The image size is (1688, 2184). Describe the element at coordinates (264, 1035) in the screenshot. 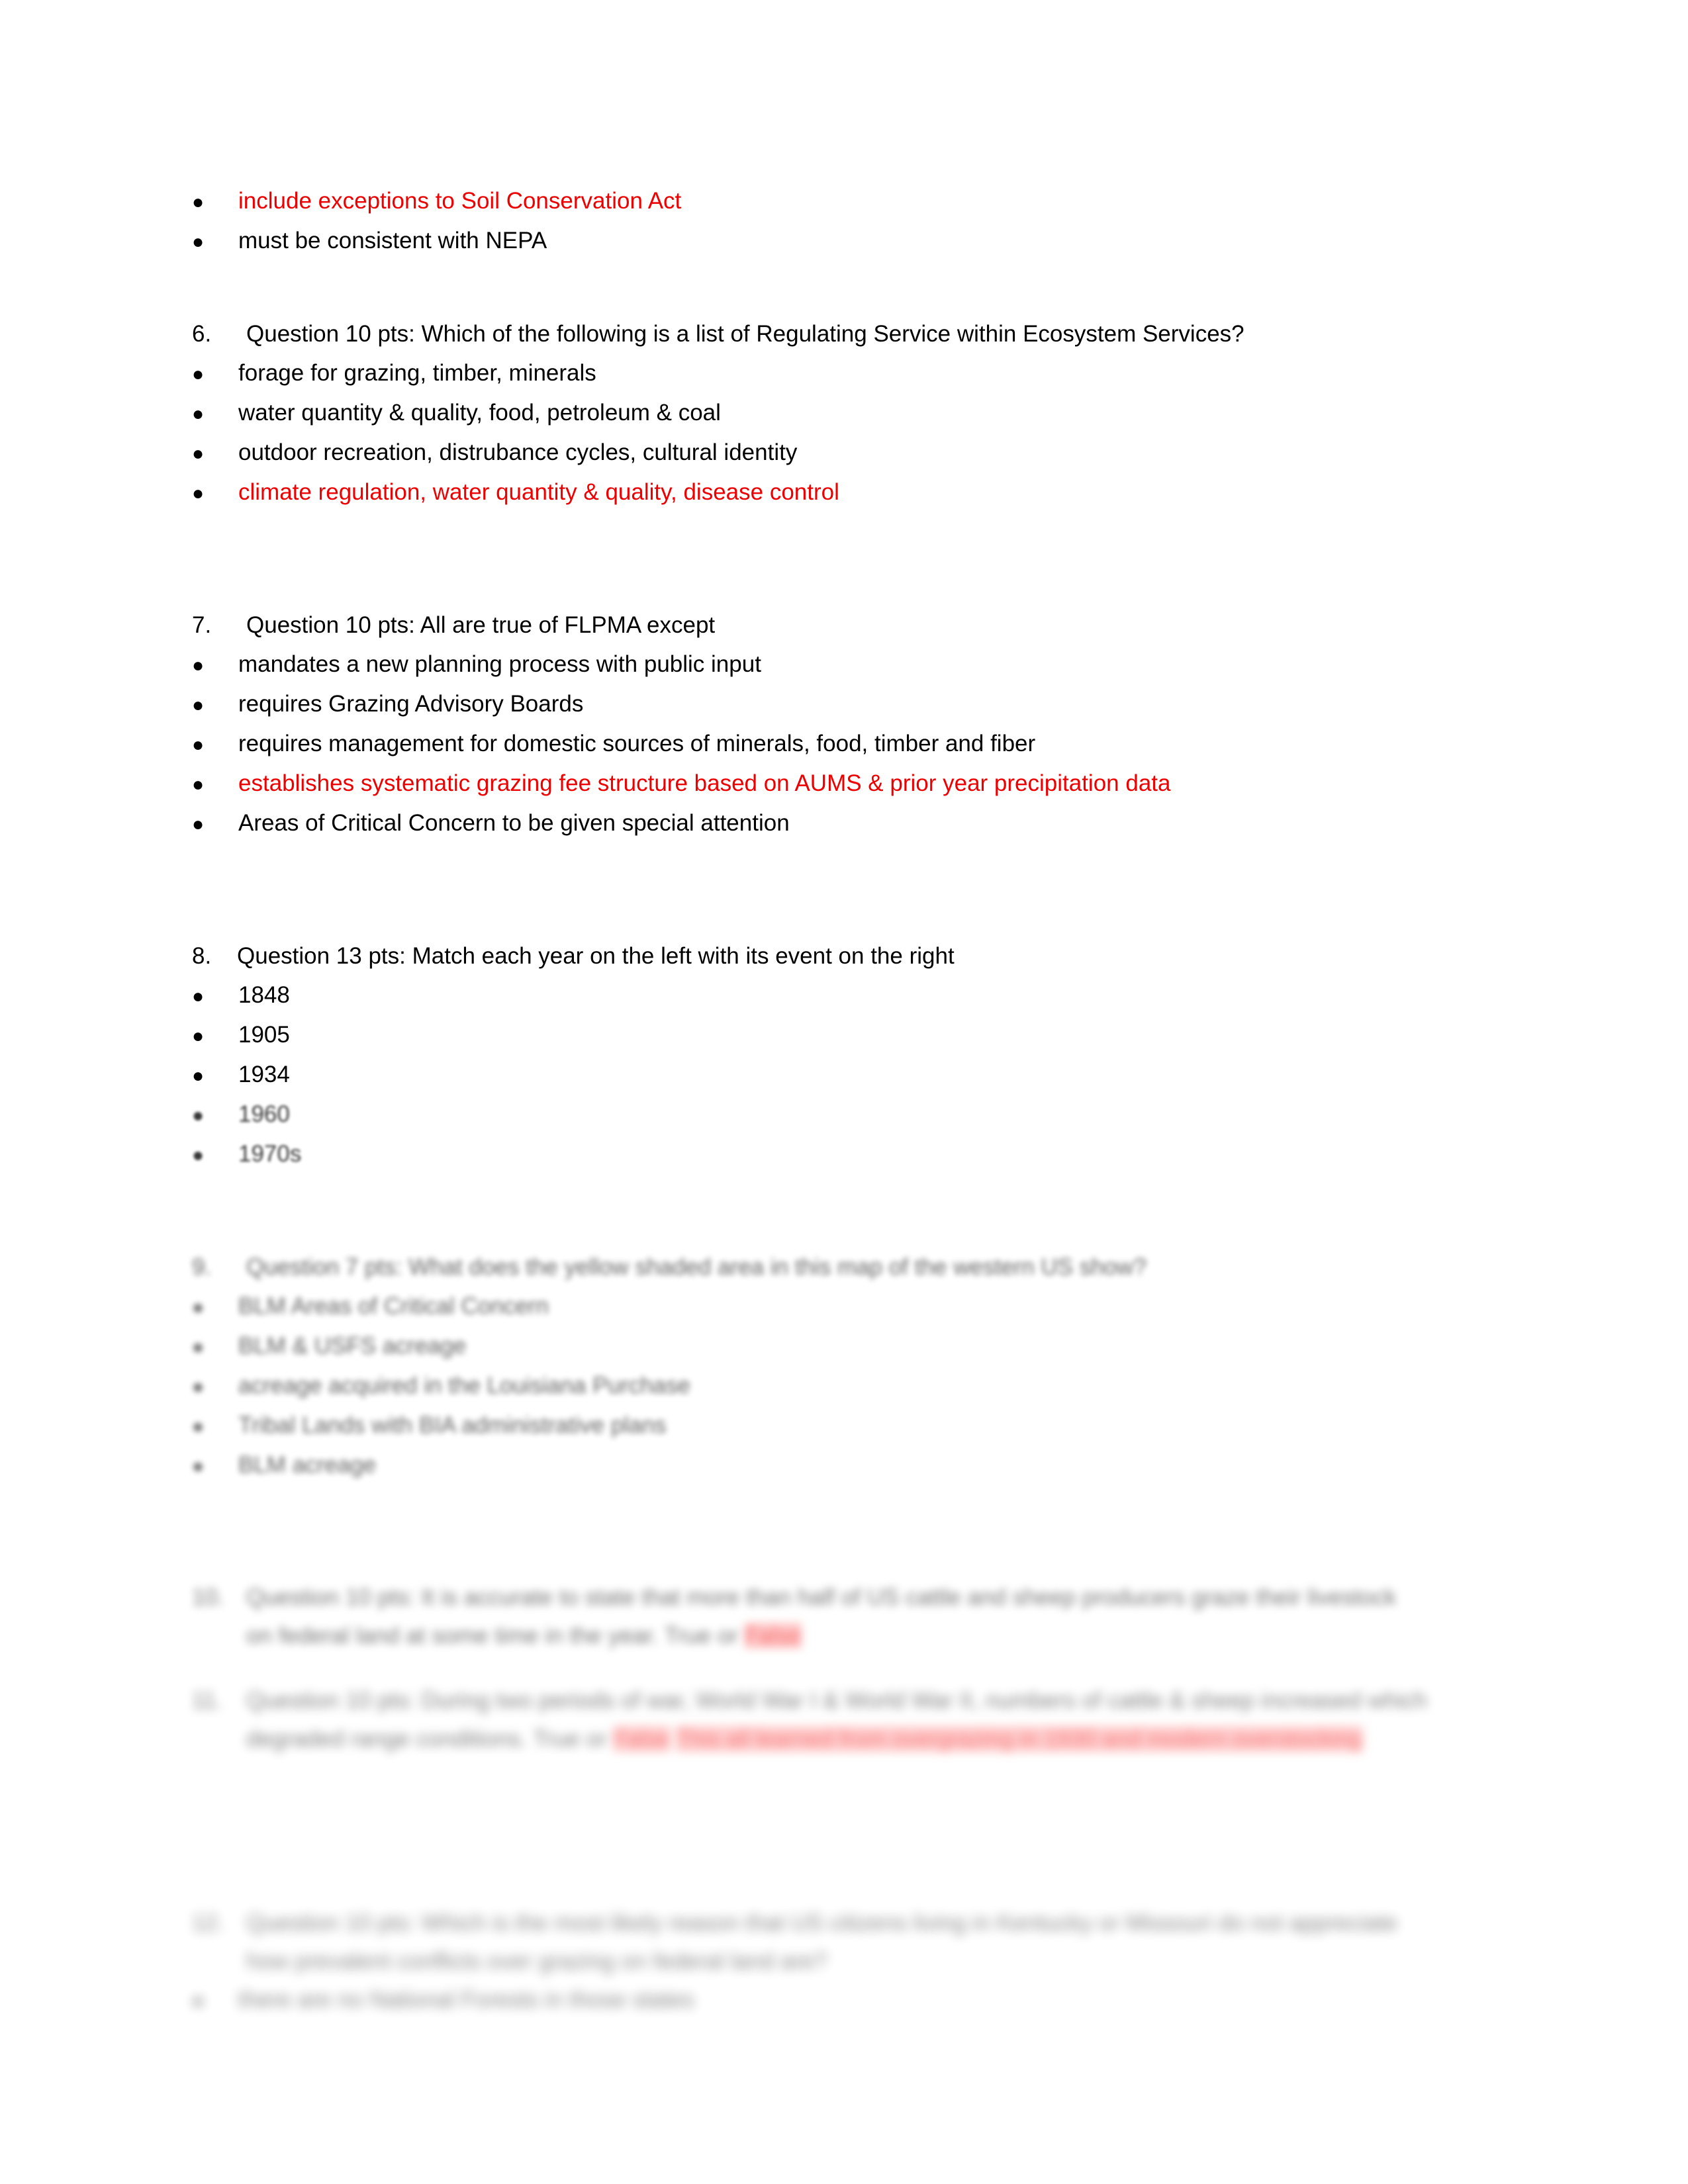

I see `option-text: 1905` at that location.